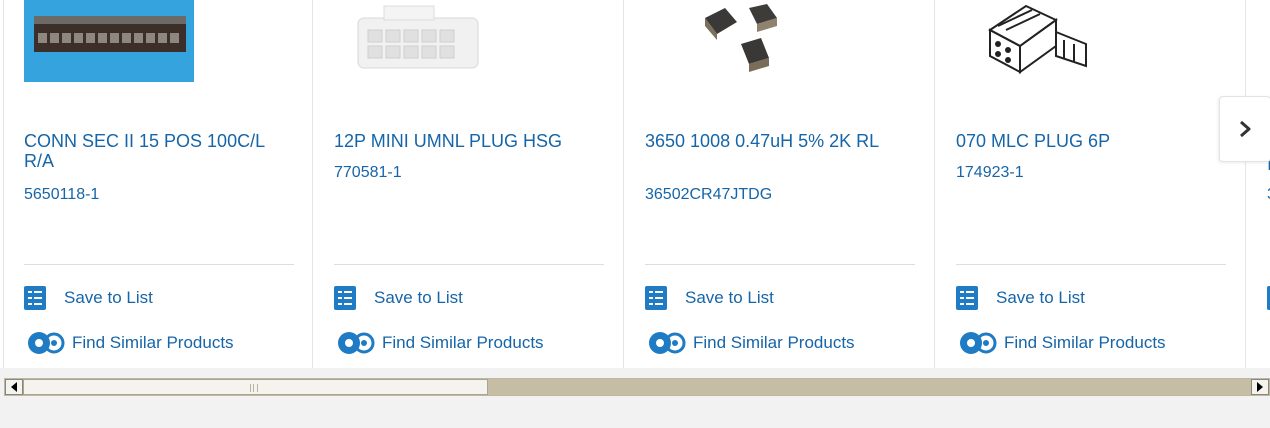  I want to click on arrow-left-icon, so click(14, 387).